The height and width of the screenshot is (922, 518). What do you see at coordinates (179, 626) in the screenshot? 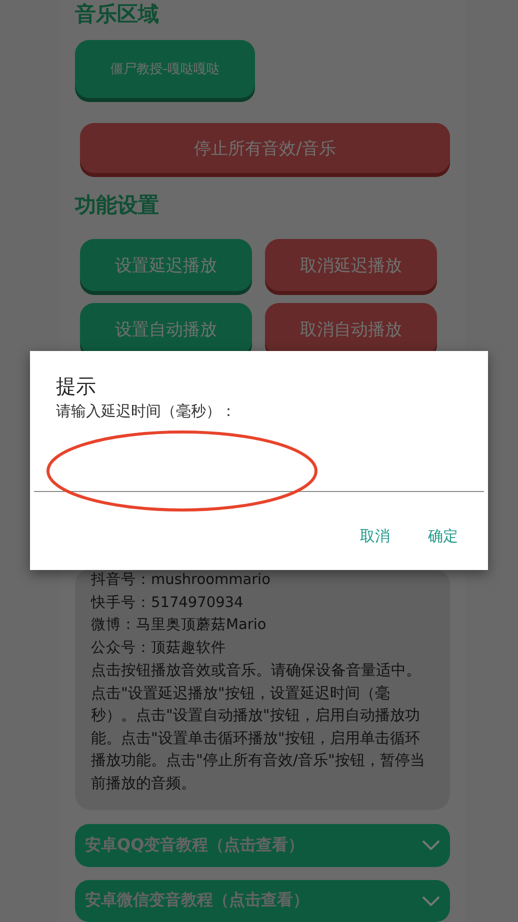
I see `contact-line: 微博：马里奥顶蘑菇Mario` at bounding box center [179, 626].